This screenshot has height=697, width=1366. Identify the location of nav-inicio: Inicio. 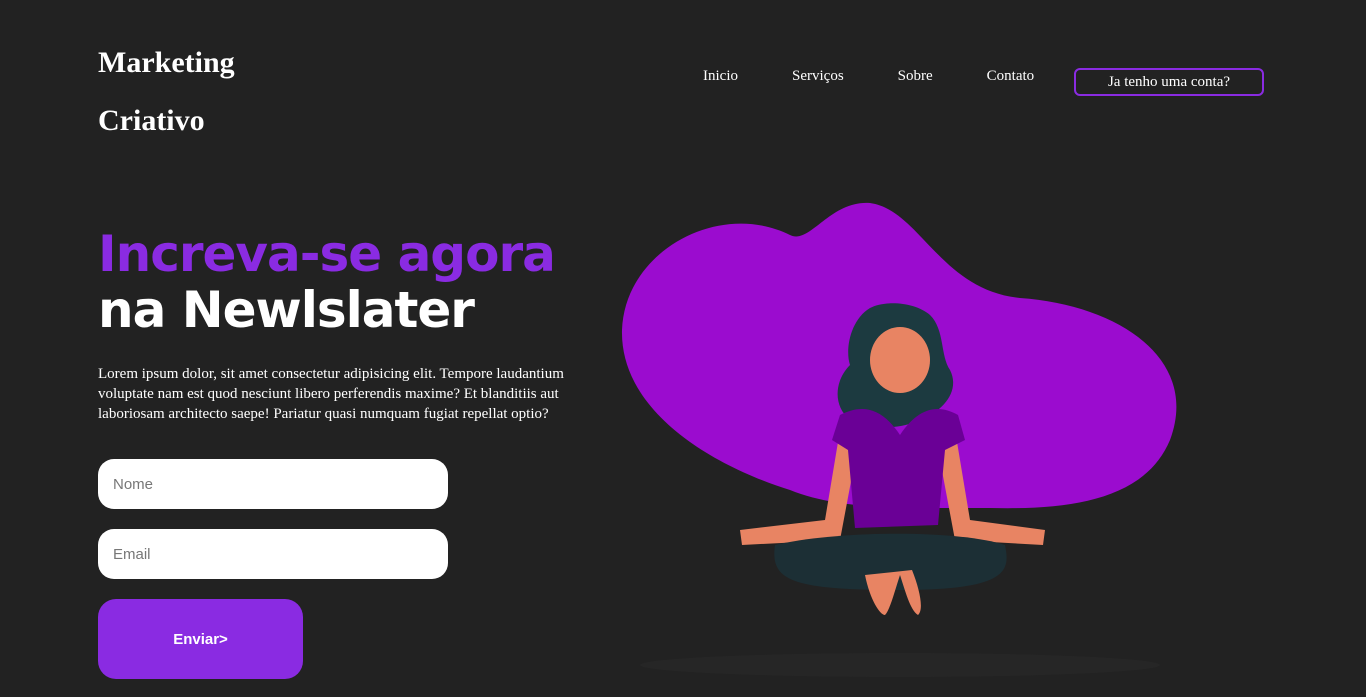
(720, 76).